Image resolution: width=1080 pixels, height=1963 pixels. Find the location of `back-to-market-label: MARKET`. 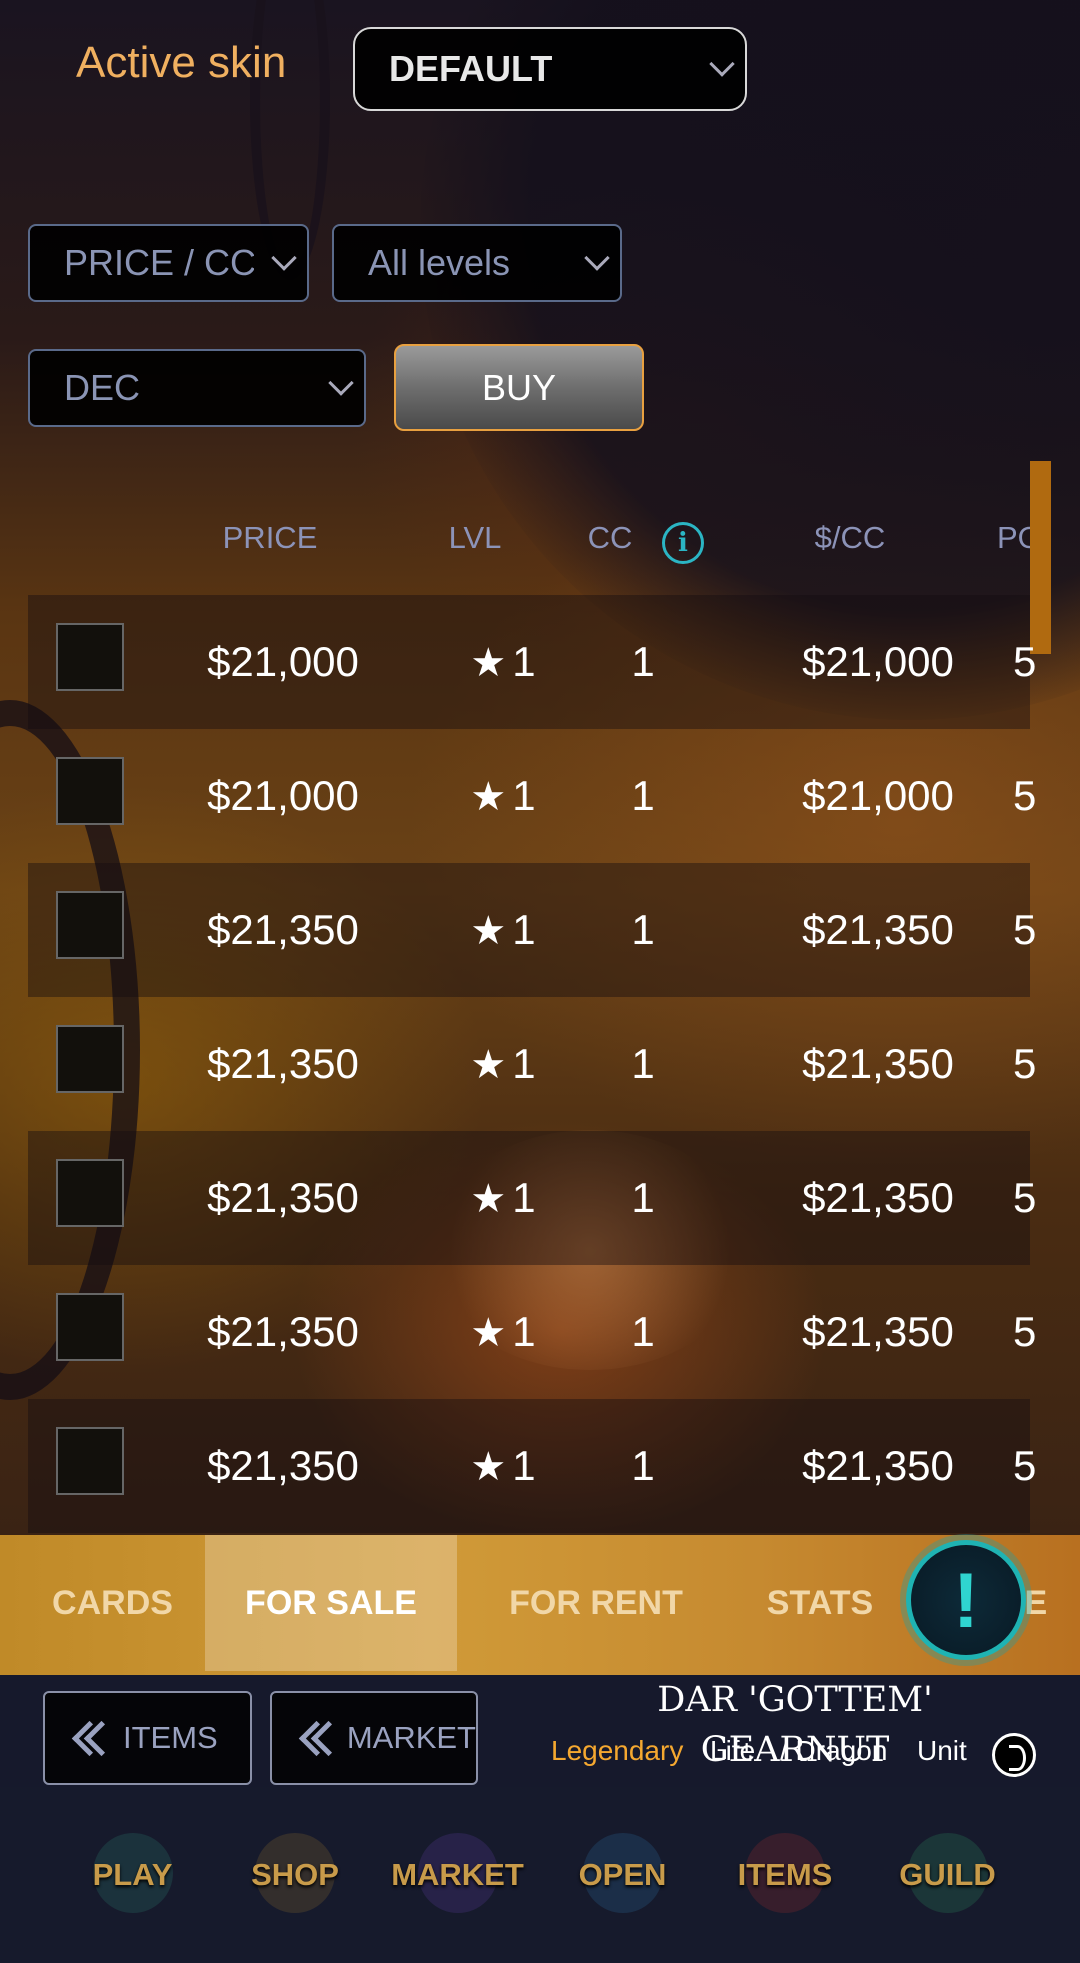

back-to-market-label: MARKET is located at coordinates (411, 1737).